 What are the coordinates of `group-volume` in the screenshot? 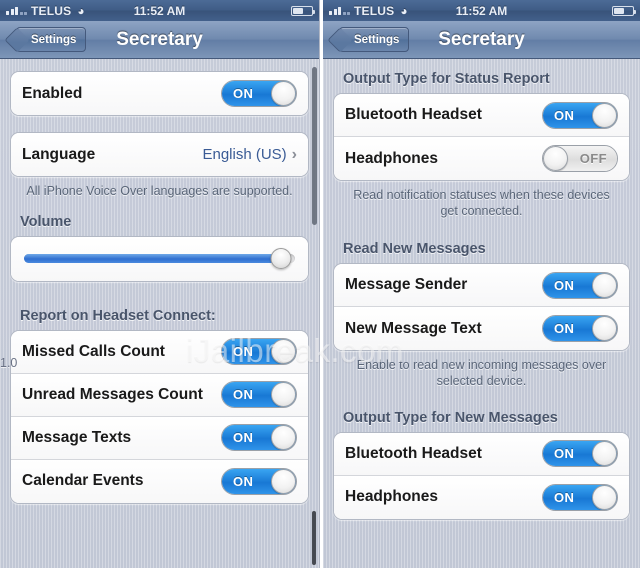 It's located at (159, 258).